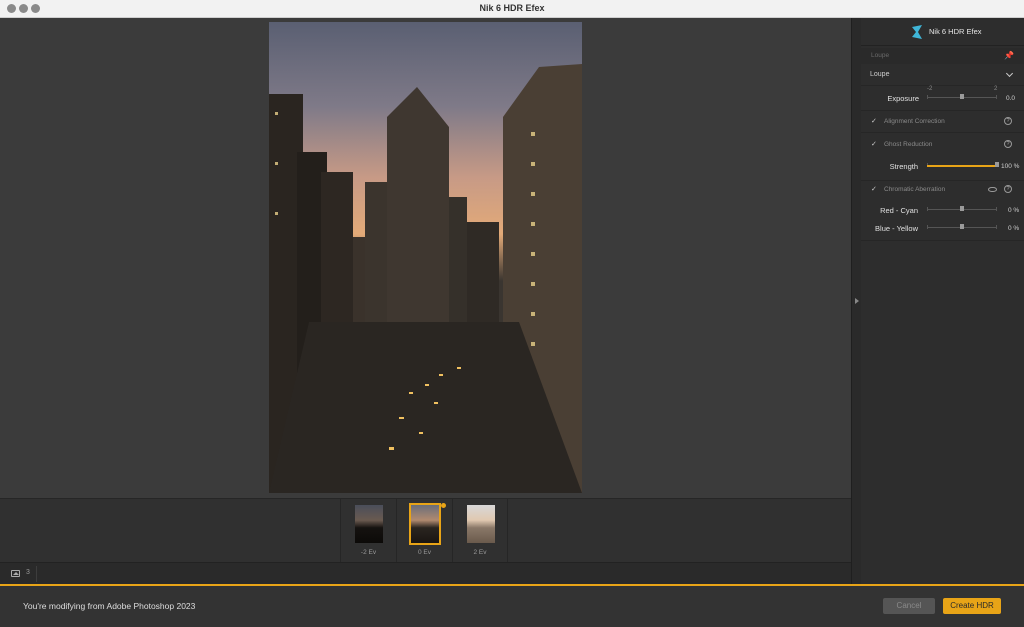 The image size is (1024, 627). What do you see at coordinates (1009, 55) in the screenshot?
I see `pin-icon: 📌` at bounding box center [1009, 55].